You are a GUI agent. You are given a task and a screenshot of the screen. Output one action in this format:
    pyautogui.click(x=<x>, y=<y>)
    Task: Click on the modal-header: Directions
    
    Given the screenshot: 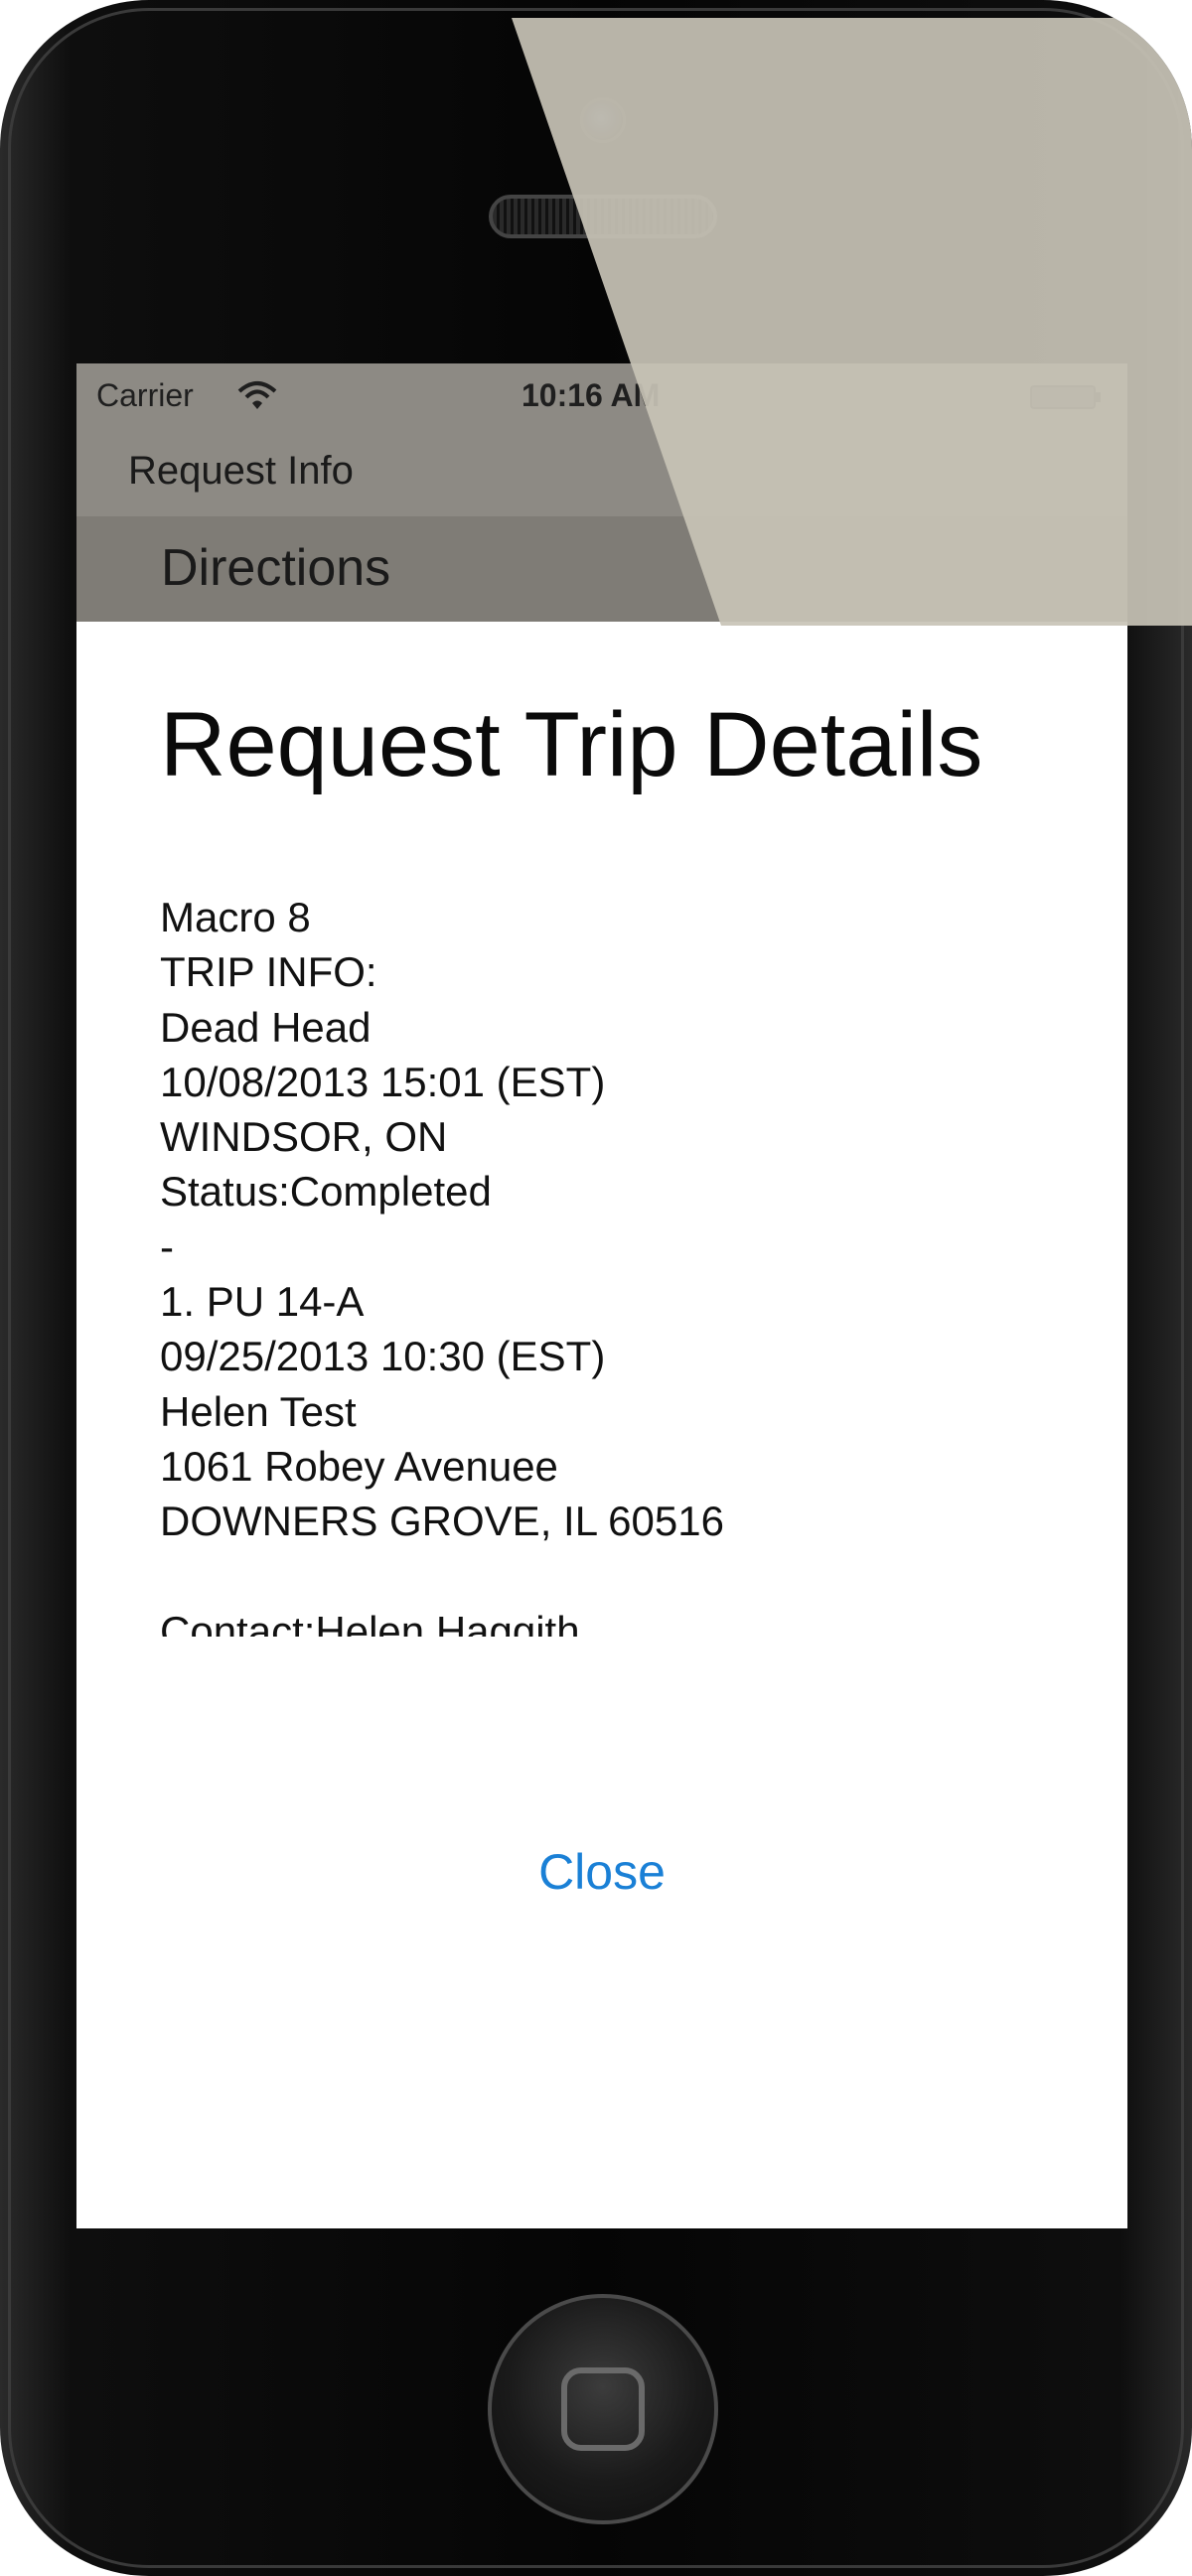 What is the action you would take?
    pyautogui.click(x=602, y=569)
    